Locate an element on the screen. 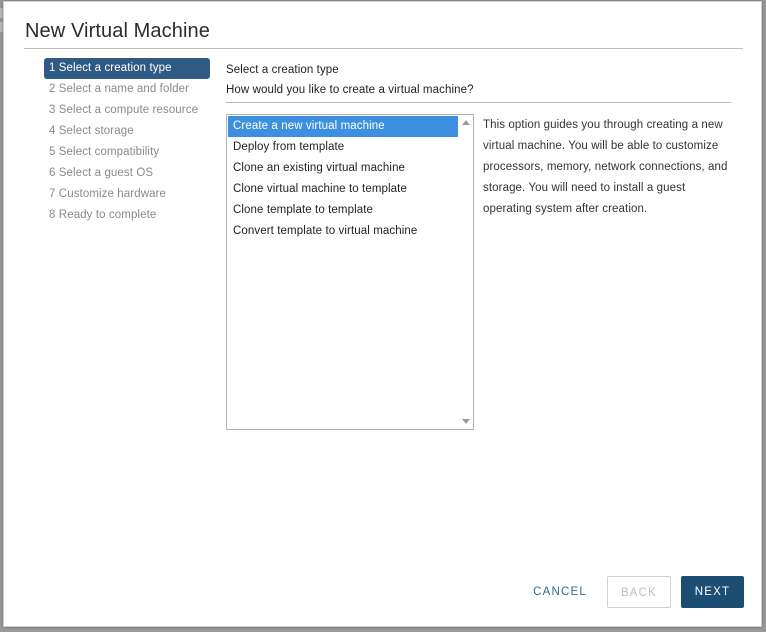 The image size is (766, 632). option-clone-existing-vm: Clone an existing virtual machine is located at coordinates (343, 168).